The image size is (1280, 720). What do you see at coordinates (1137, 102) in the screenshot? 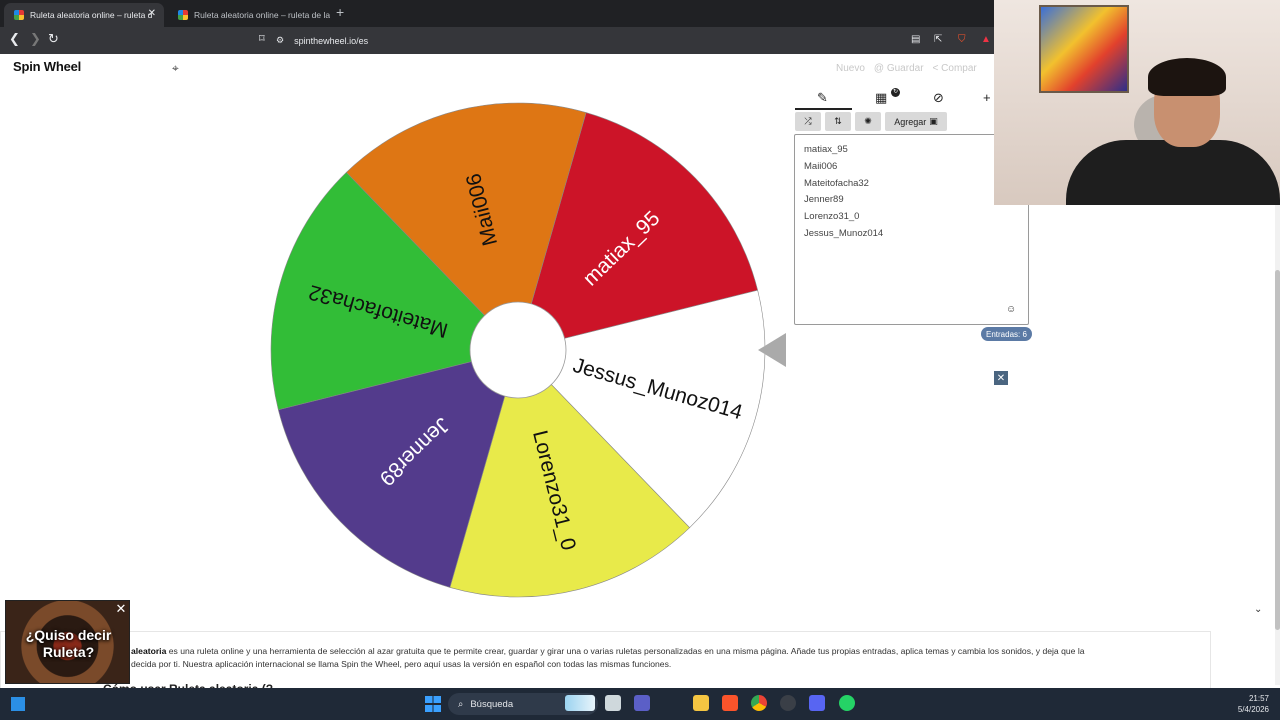
I see `webcam-overlay` at bounding box center [1137, 102].